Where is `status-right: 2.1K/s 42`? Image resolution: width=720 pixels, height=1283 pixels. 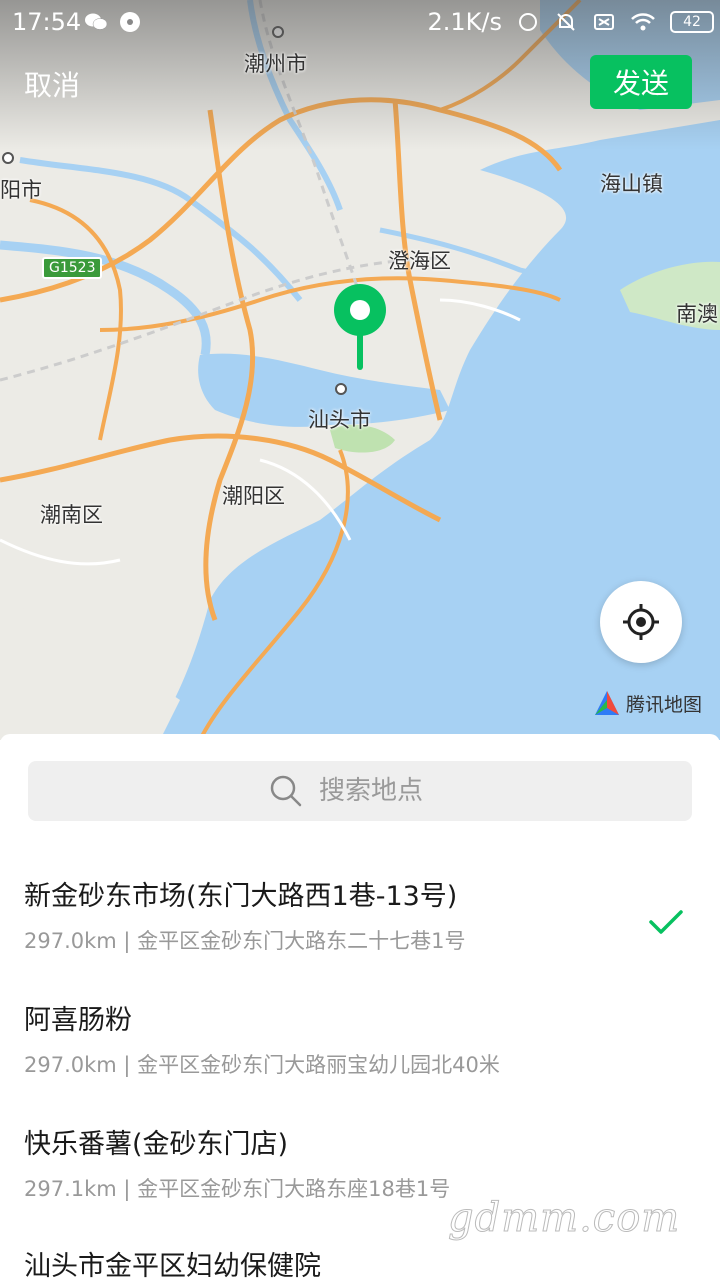 status-right: 2.1K/s 42 is located at coordinates (570, 22).